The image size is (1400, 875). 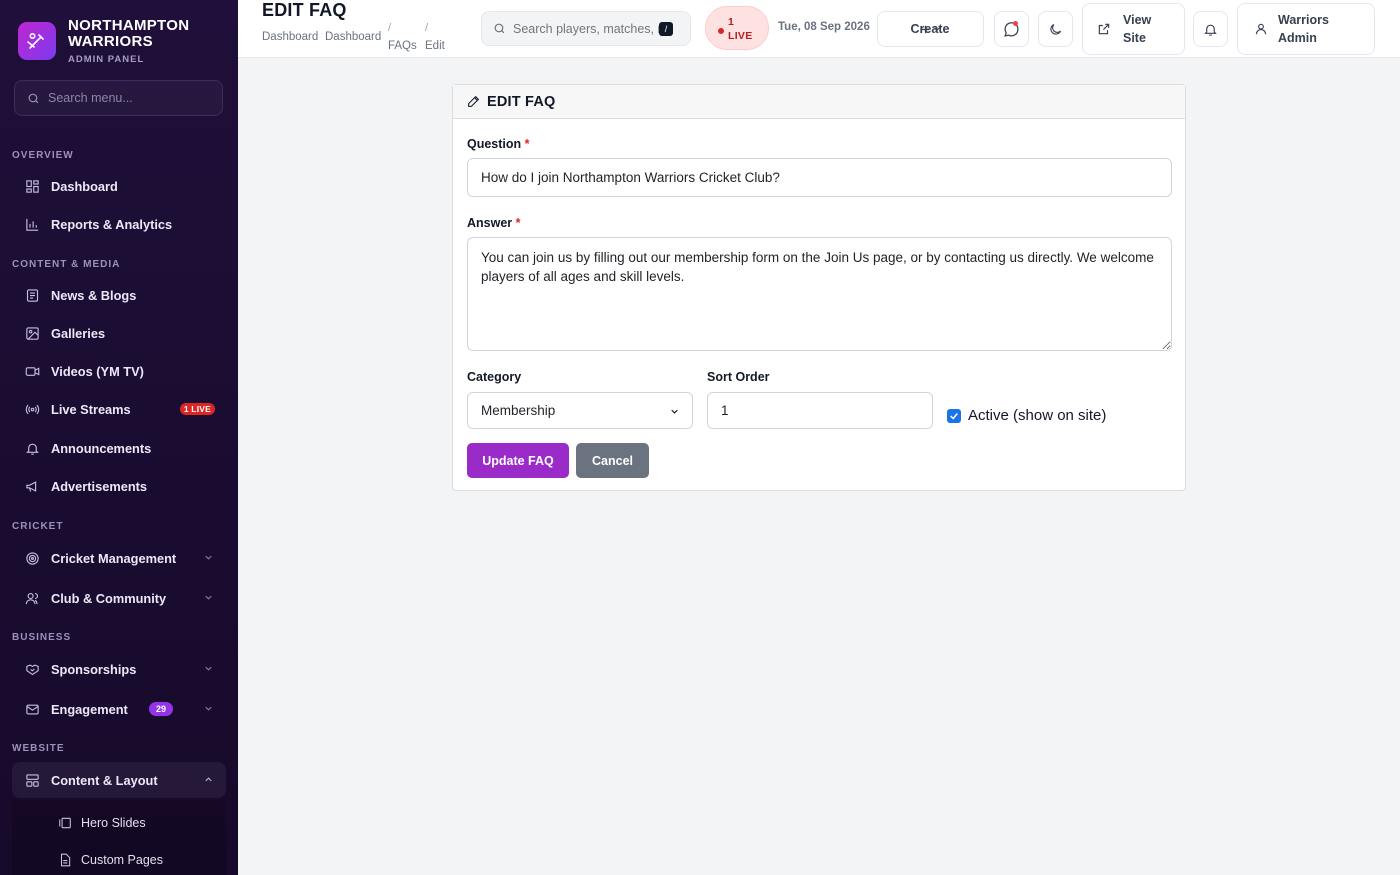 I want to click on sidebar-item-cricket-management: Cricket Management, so click(x=119, y=558).